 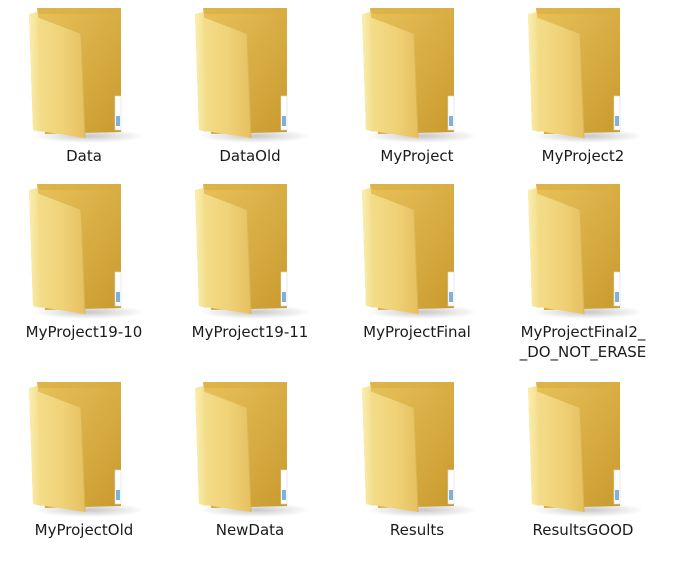 I want to click on folder-item-myproject19-11: MyProject19-11, so click(x=250, y=269).